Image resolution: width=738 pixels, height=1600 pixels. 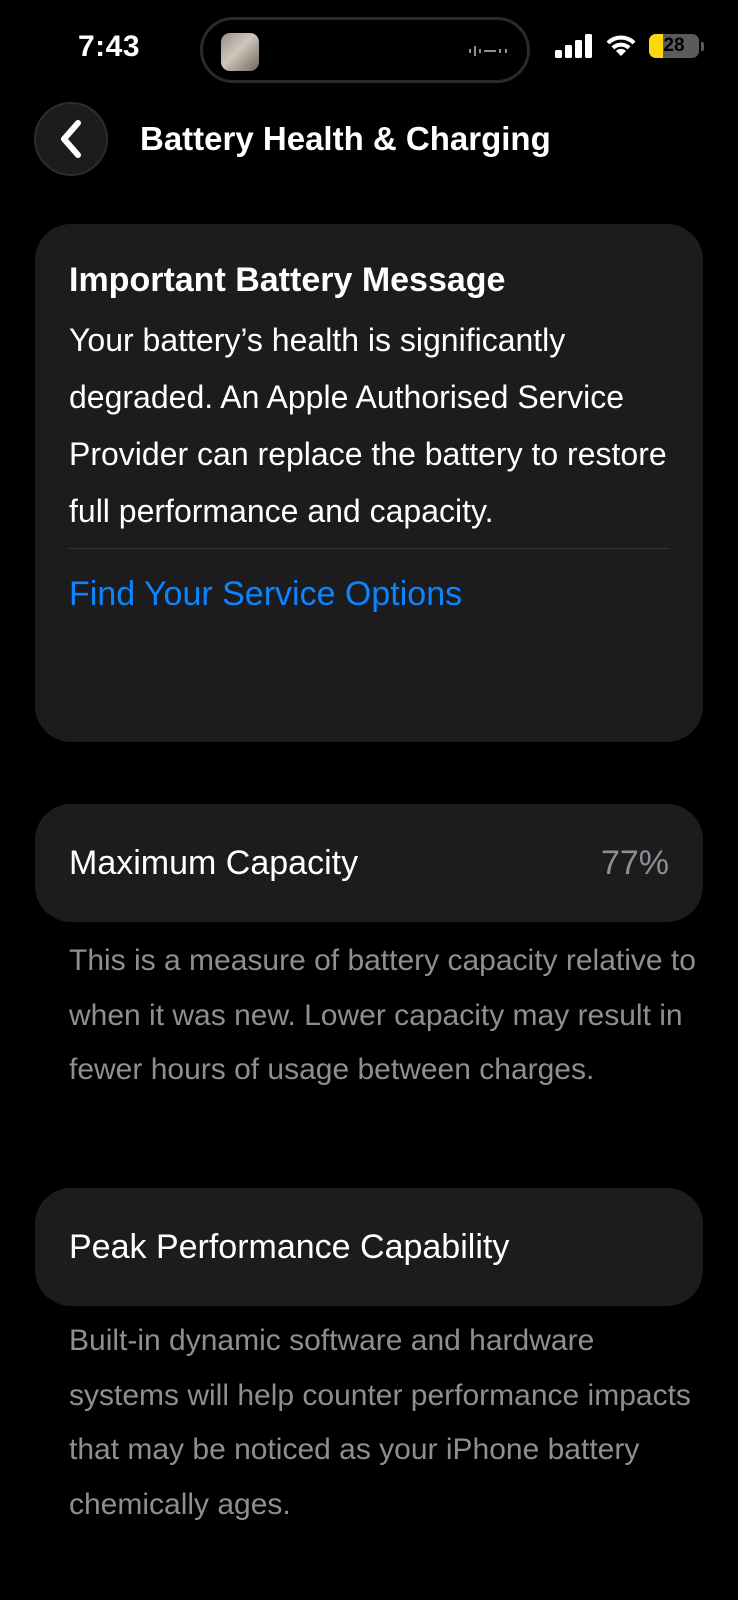 What do you see at coordinates (289, 1246) in the screenshot?
I see `peak-performance-label: Peak Performance Capability` at bounding box center [289, 1246].